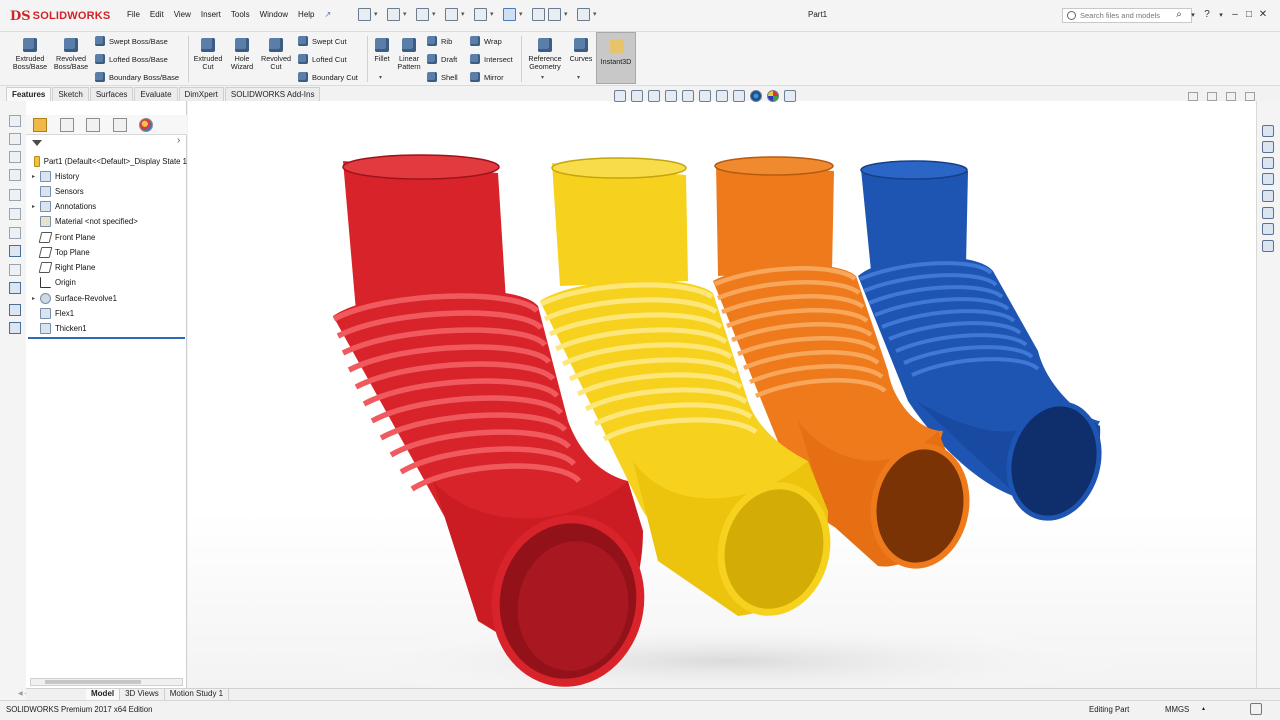 Image resolution: width=1280 pixels, height=720 pixels. What do you see at coordinates (739, 96) in the screenshot?
I see `hide-show-items-icon` at bounding box center [739, 96].